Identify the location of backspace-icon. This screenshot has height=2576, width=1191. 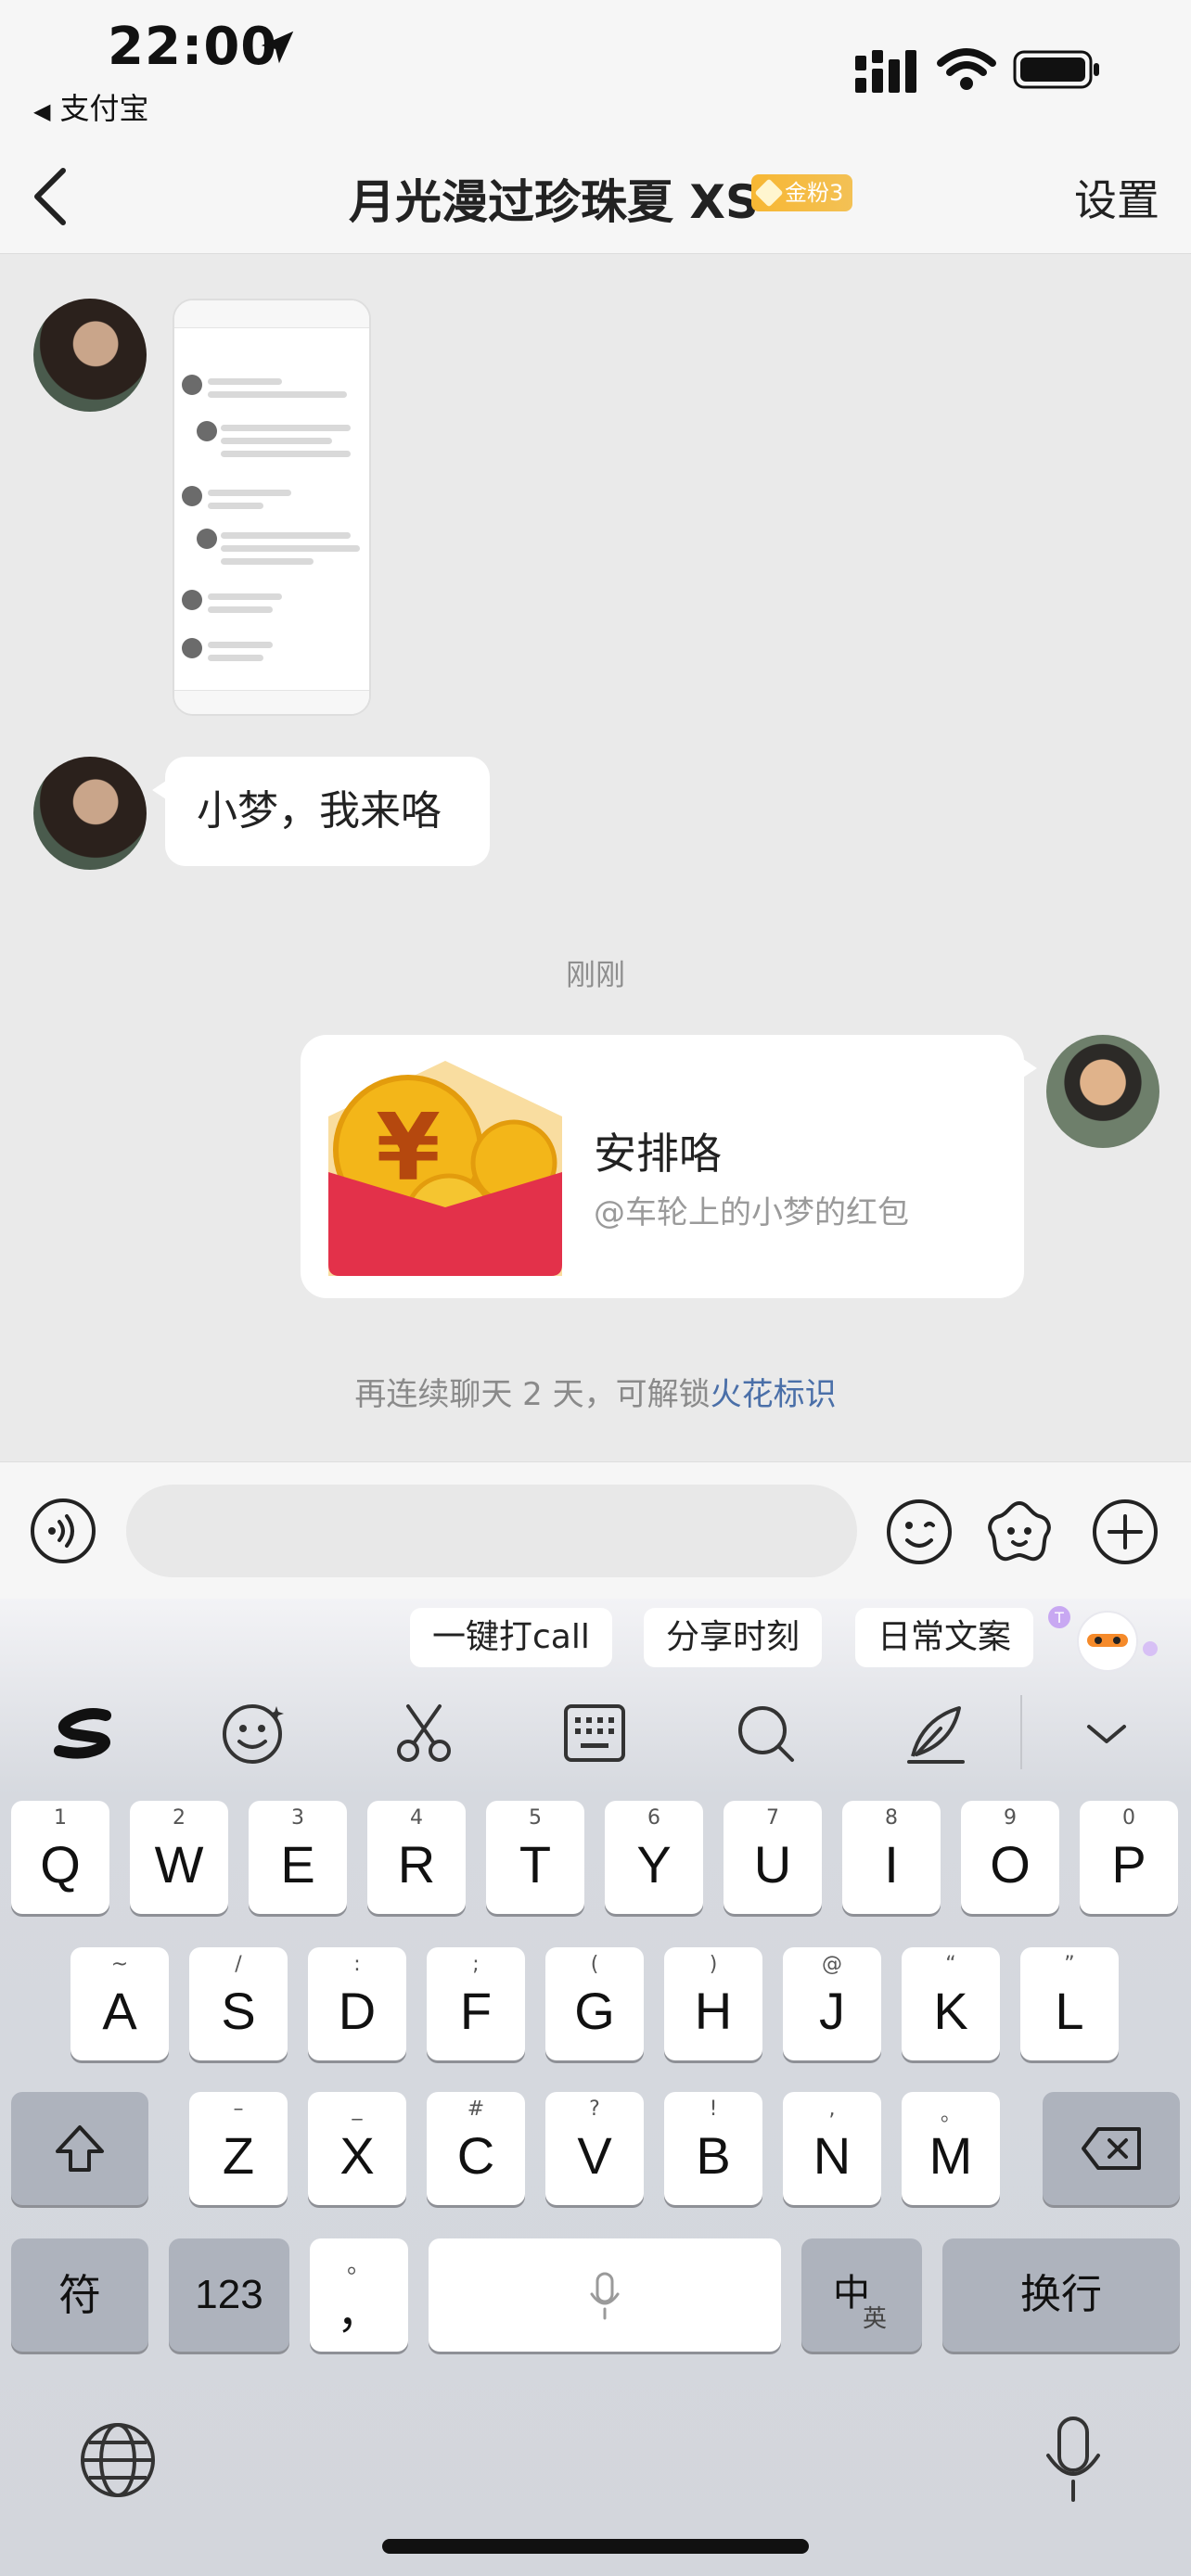
(1111, 2149).